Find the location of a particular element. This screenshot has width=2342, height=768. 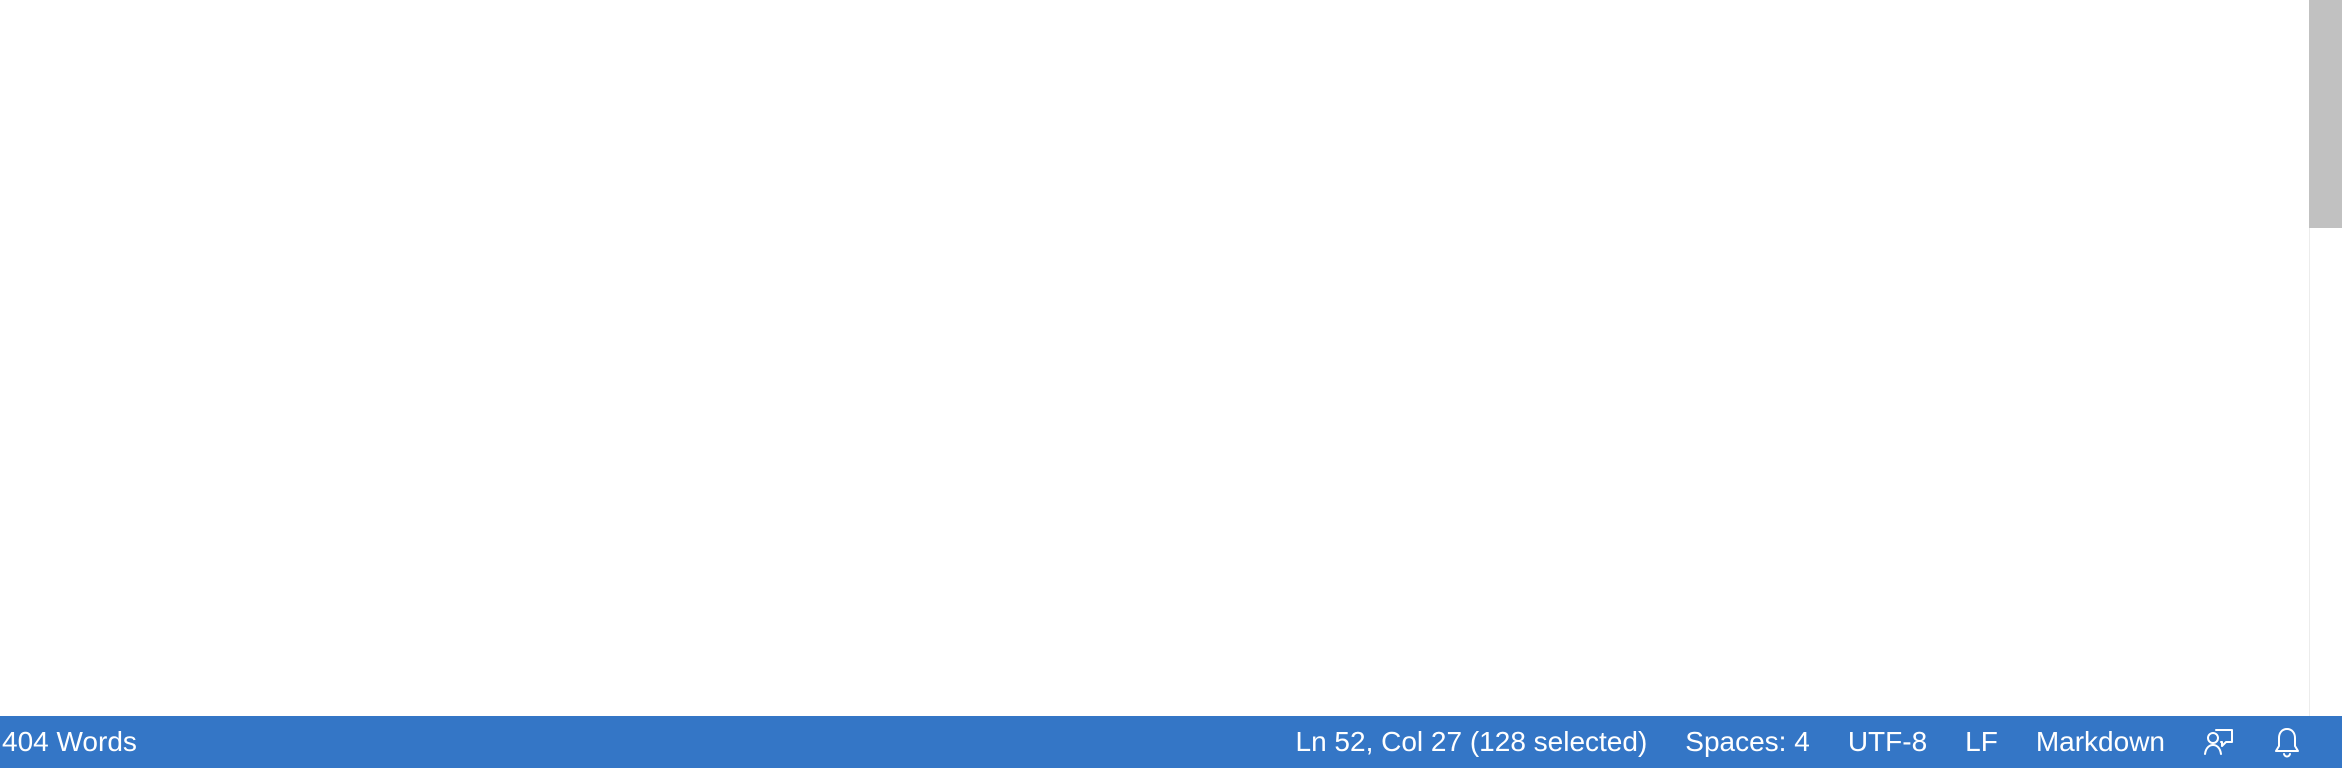

status-bar-left: 404 Words is located at coordinates (78, 742).